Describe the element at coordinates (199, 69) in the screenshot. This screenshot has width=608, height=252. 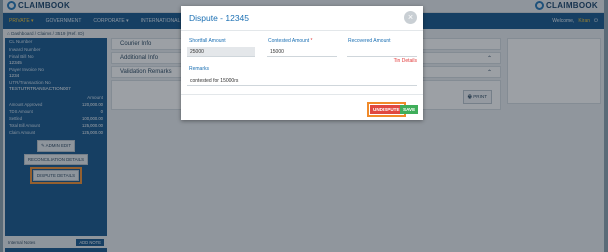
I see `remarks-label: Remarks` at that location.